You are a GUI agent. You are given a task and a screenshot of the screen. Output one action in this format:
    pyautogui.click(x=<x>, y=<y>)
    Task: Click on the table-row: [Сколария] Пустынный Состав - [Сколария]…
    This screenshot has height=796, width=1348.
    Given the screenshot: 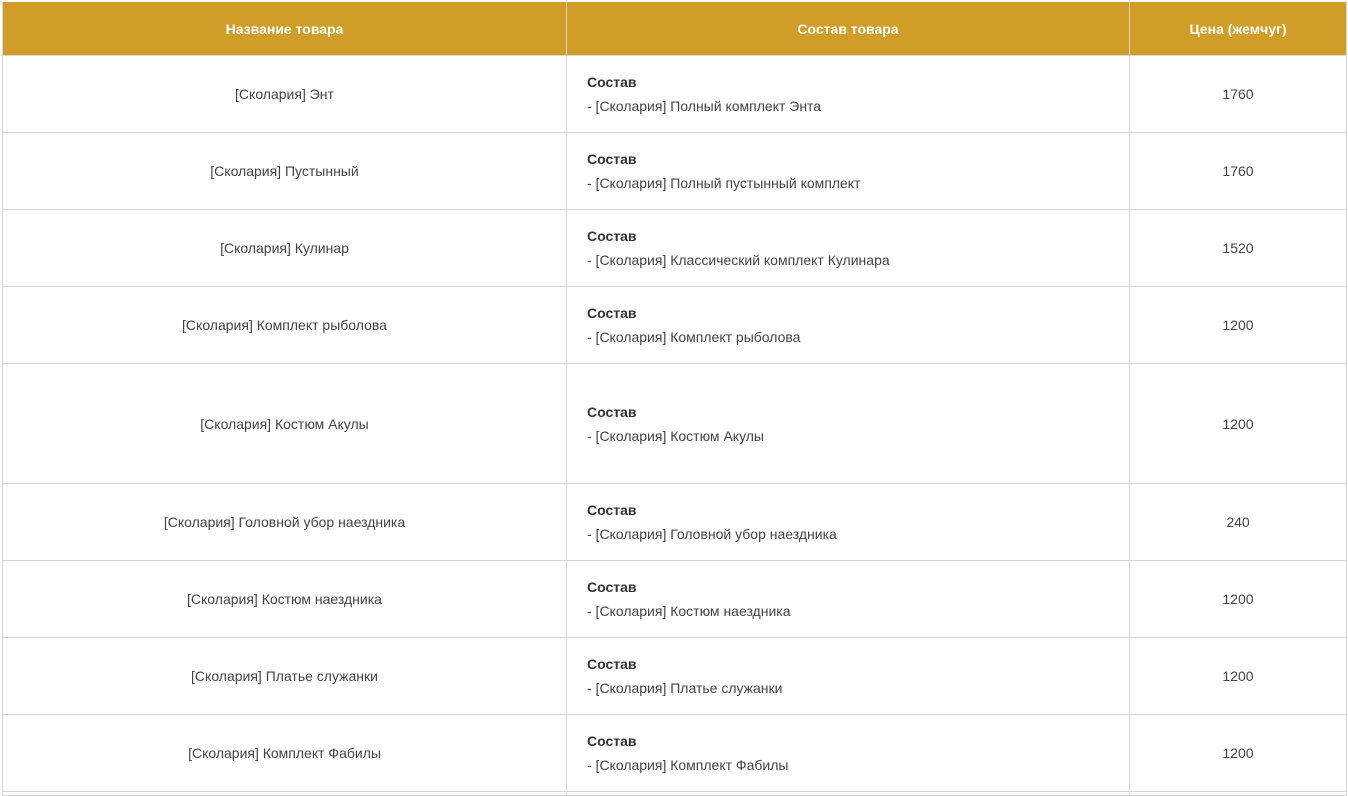 What is the action you would take?
    pyautogui.click(x=674, y=171)
    